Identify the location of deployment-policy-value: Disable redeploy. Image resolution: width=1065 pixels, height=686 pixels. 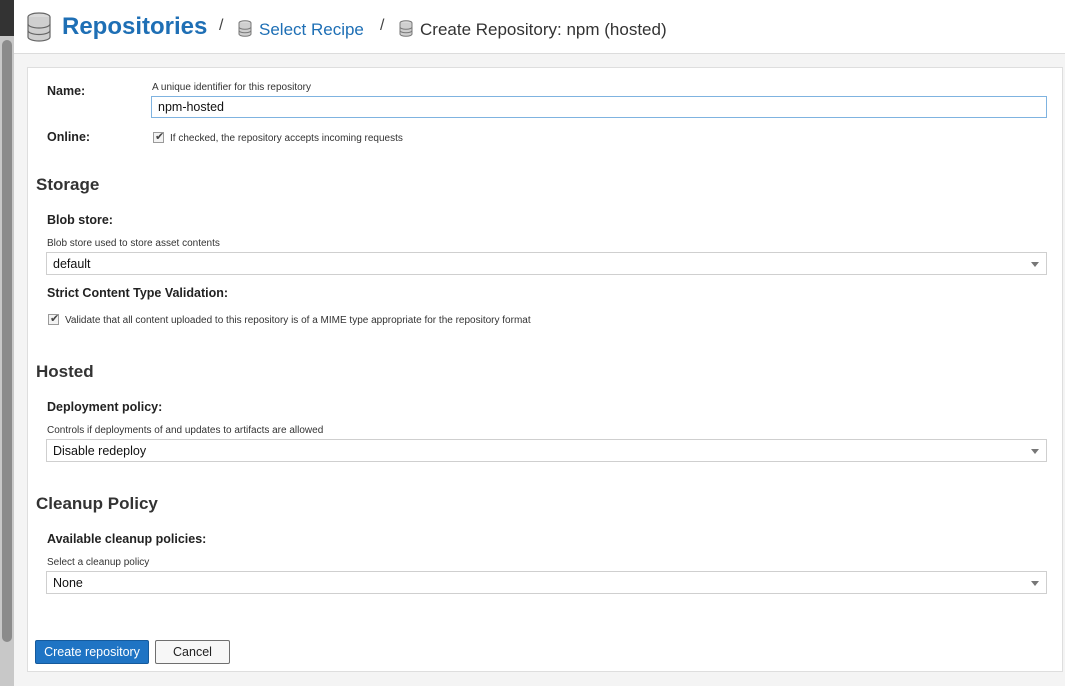
(100, 451).